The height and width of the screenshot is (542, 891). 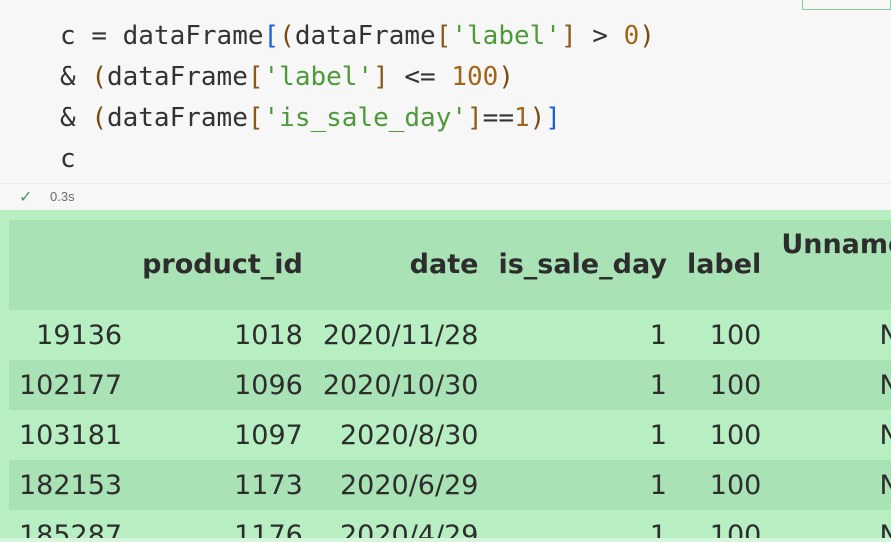 I want to click on table-cell: 1018, so click(x=268, y=335).